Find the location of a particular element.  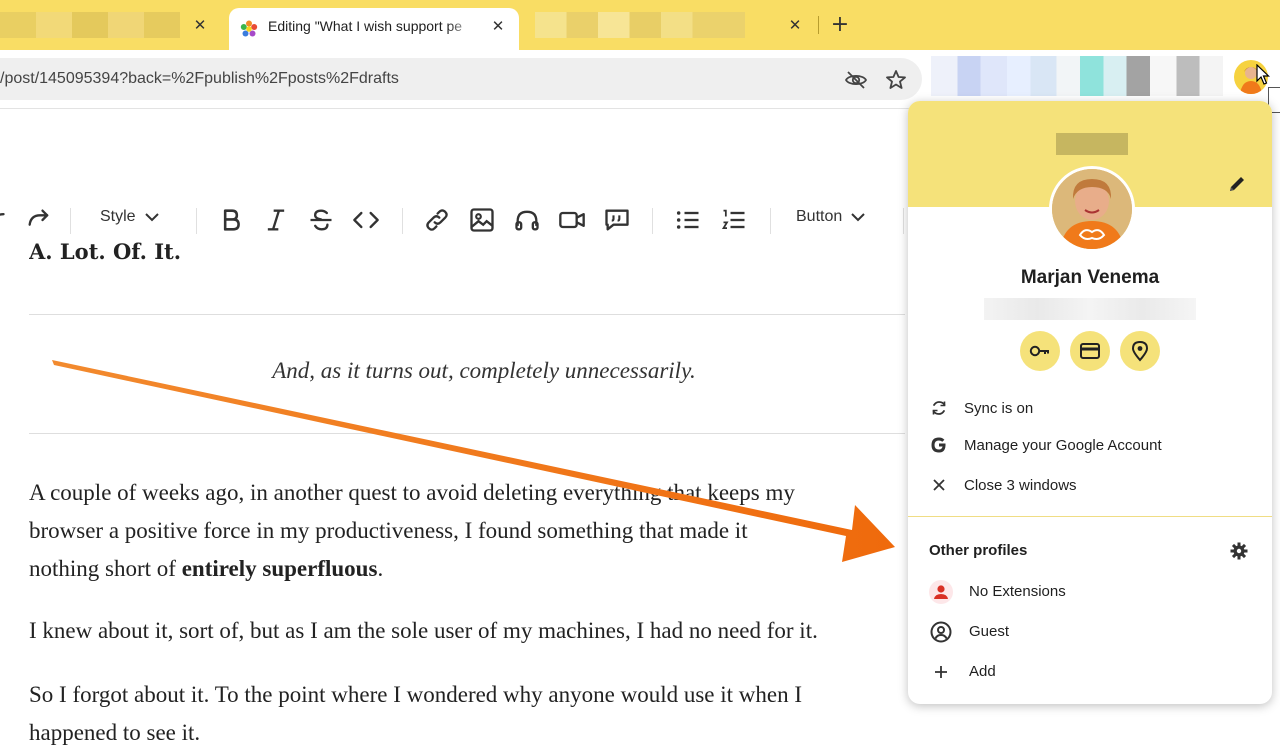

undo-icon is located at coordinates (7, 220).